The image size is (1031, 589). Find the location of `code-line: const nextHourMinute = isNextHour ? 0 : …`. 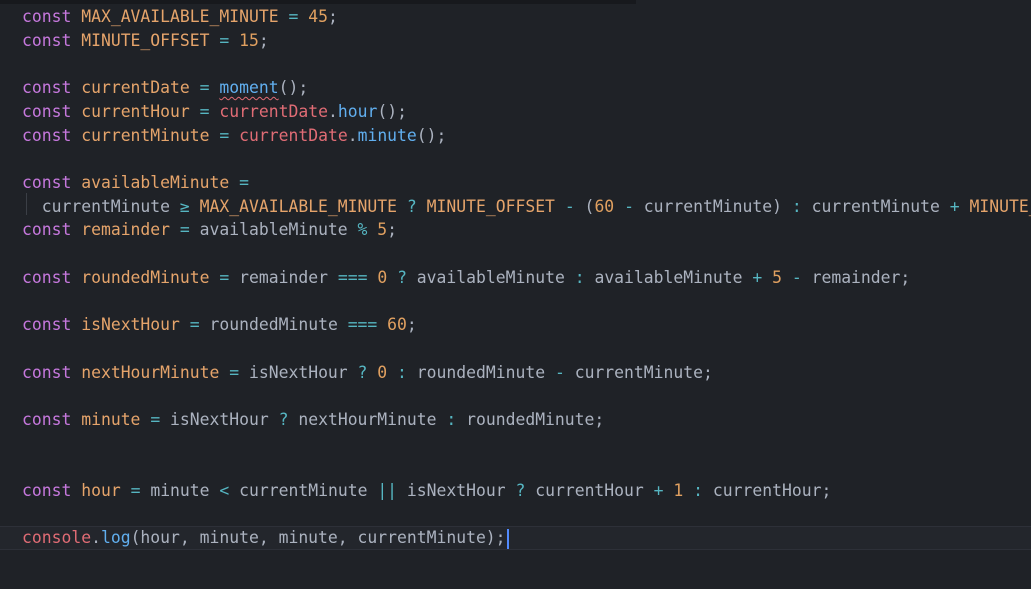

code-line: const nextHourMinute = isNextHour ? 0 : … is located at coordinates (367, 373).